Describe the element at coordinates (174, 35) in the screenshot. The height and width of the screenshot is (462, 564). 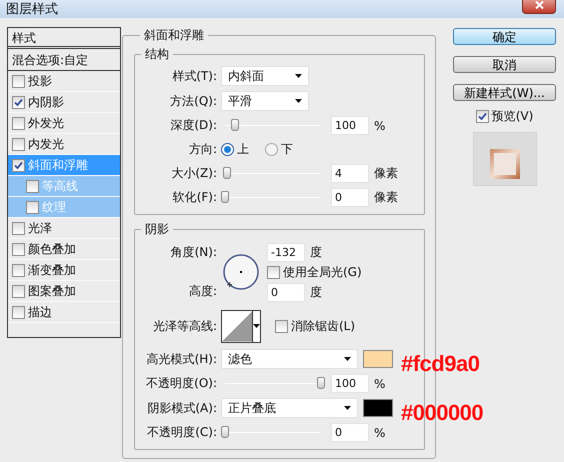
I see `panel-title: 斜面和浮雕` at that location.